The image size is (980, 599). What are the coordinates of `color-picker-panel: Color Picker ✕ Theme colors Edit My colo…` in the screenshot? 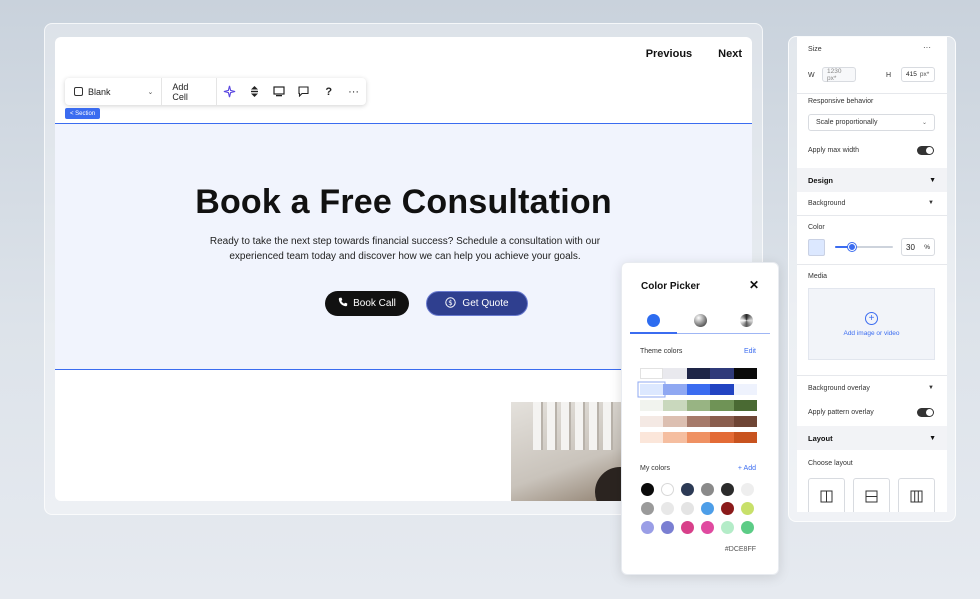 It's located at (700, 418).